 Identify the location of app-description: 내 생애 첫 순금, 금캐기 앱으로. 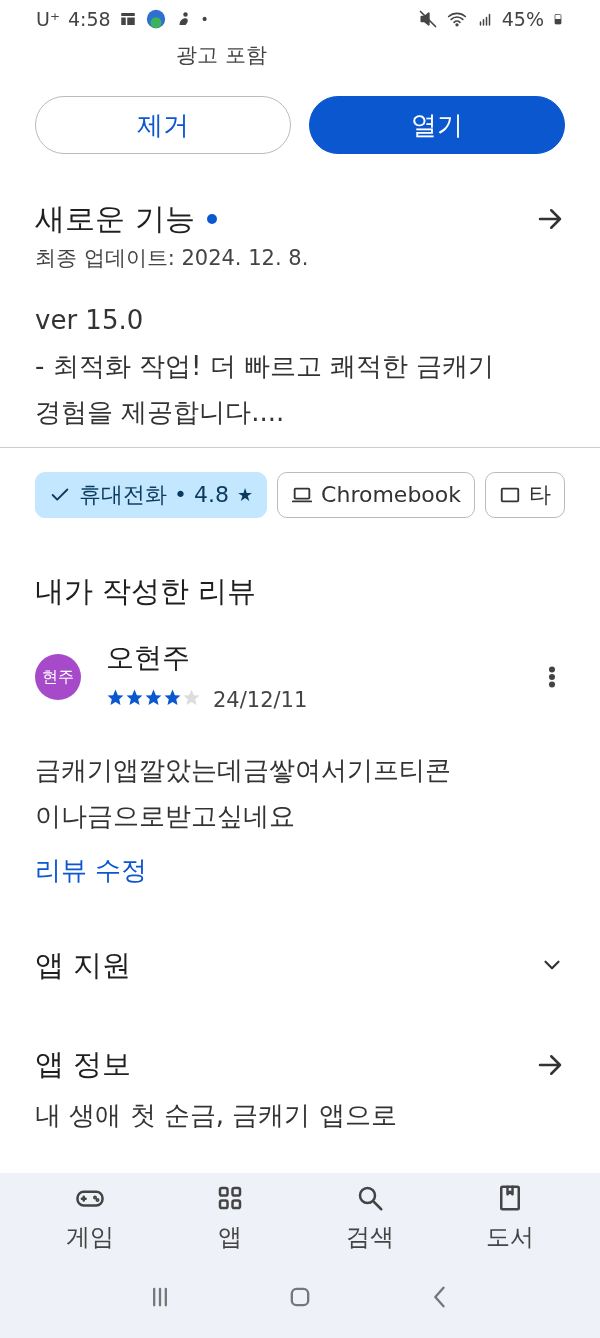
(216, 1115).